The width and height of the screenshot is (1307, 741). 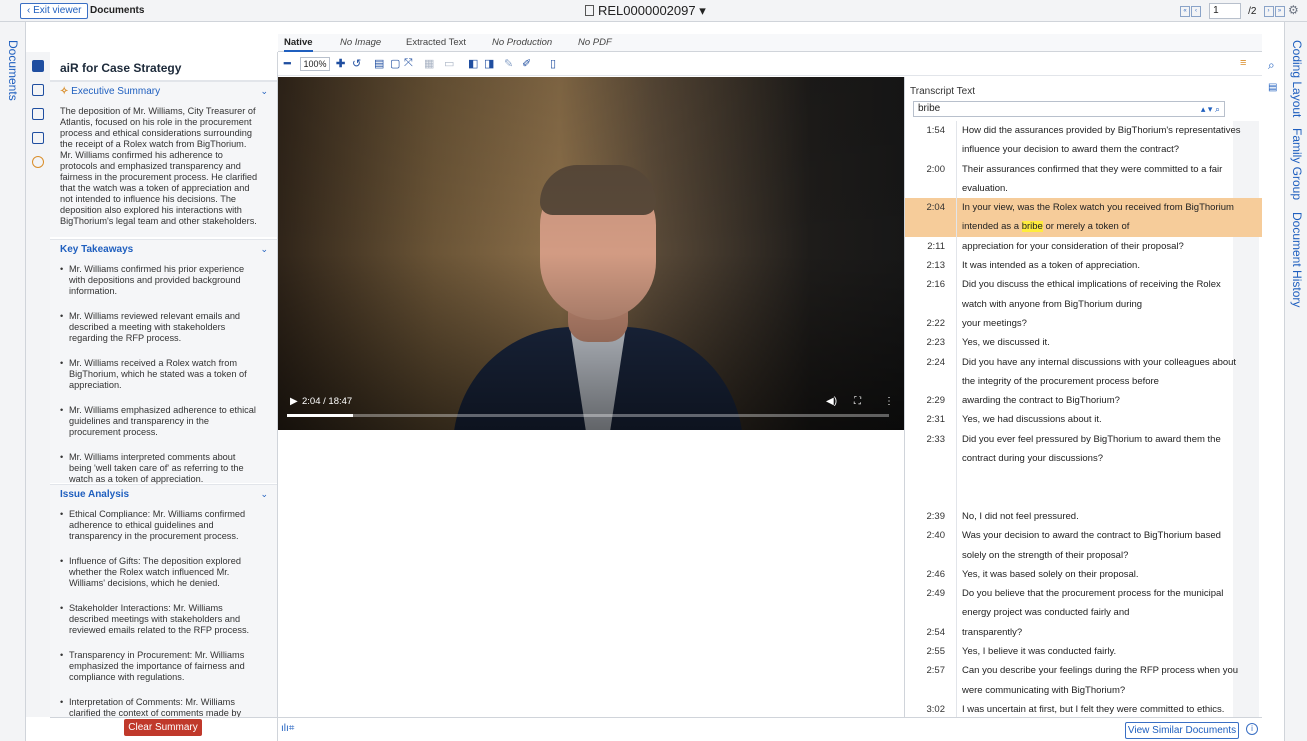 I want to click on transcript-row: evaluation., so click(x=1083, y=188).